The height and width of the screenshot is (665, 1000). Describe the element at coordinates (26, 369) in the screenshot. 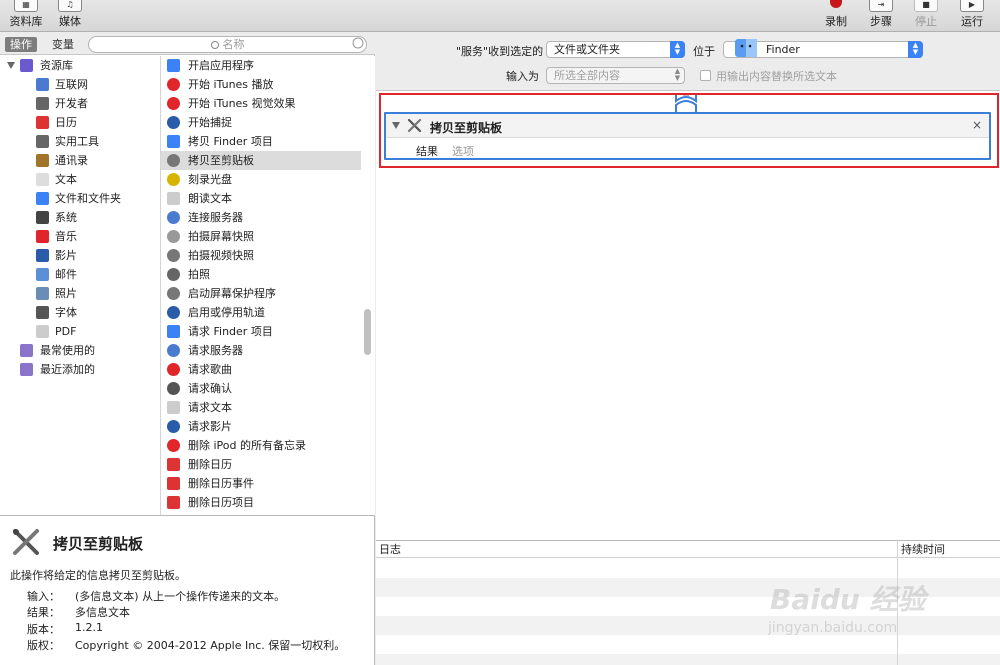

I see `smart-folder-icon` at that location.